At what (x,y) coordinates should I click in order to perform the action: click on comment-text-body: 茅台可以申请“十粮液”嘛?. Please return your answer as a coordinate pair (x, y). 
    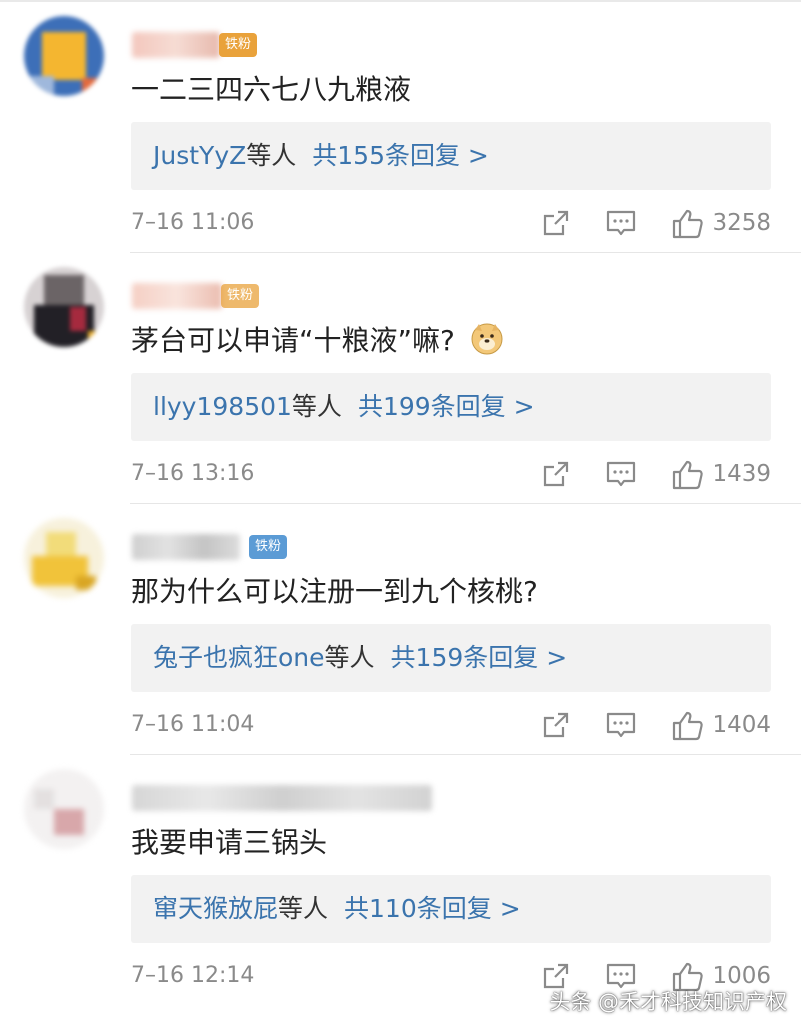
    Looking at the image, I should click on (293, 340).